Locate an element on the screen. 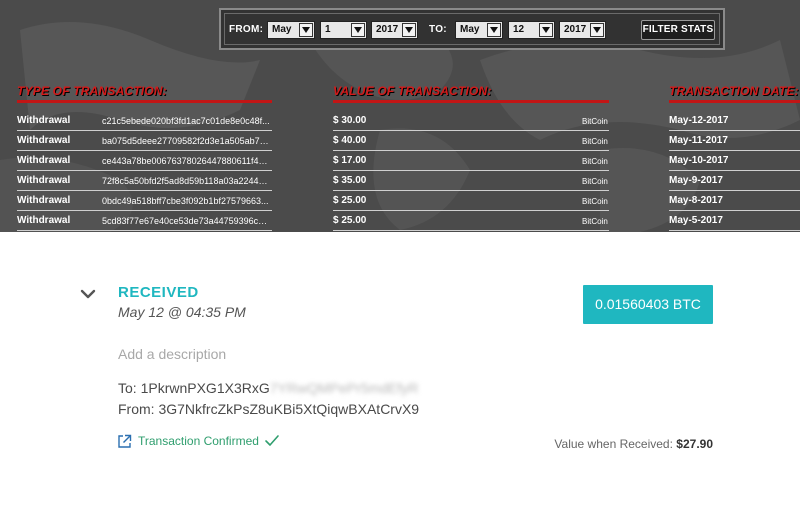  value-when-received: Value when Received: $27.90 is located at coordinates (633, 444).